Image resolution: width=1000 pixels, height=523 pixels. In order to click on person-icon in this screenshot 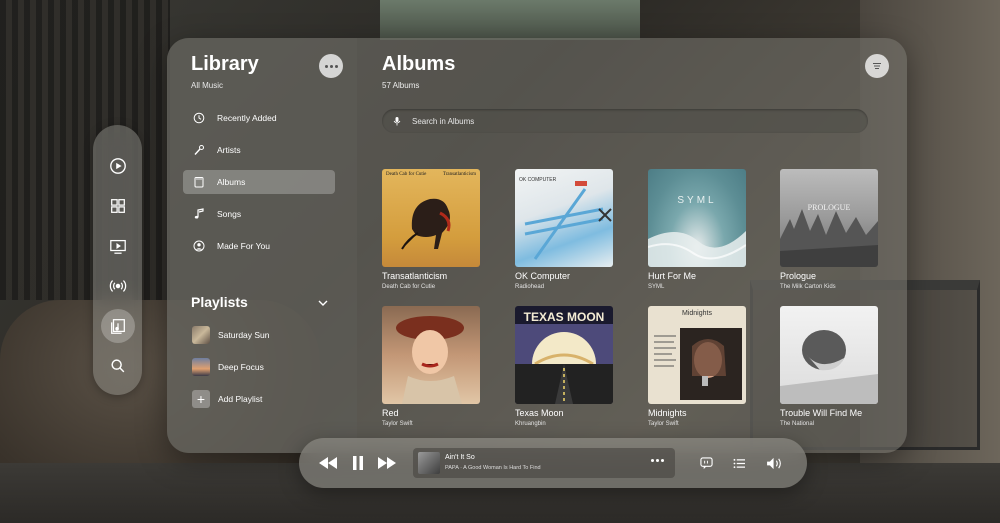, I will do `click(199, 246)`.